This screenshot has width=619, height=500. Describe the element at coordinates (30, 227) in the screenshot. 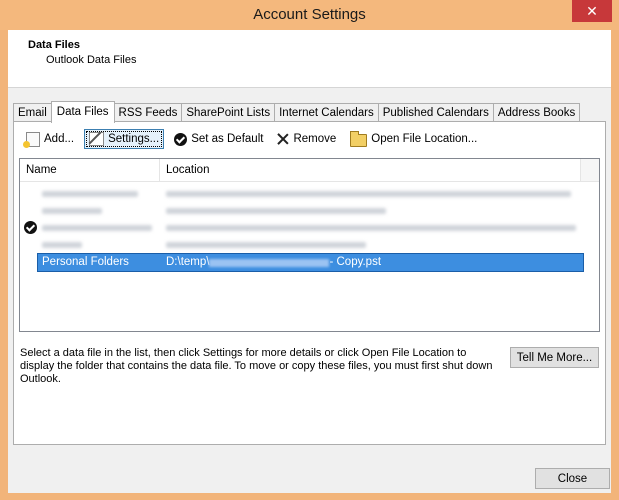

I see `default-check-icon` at that location.